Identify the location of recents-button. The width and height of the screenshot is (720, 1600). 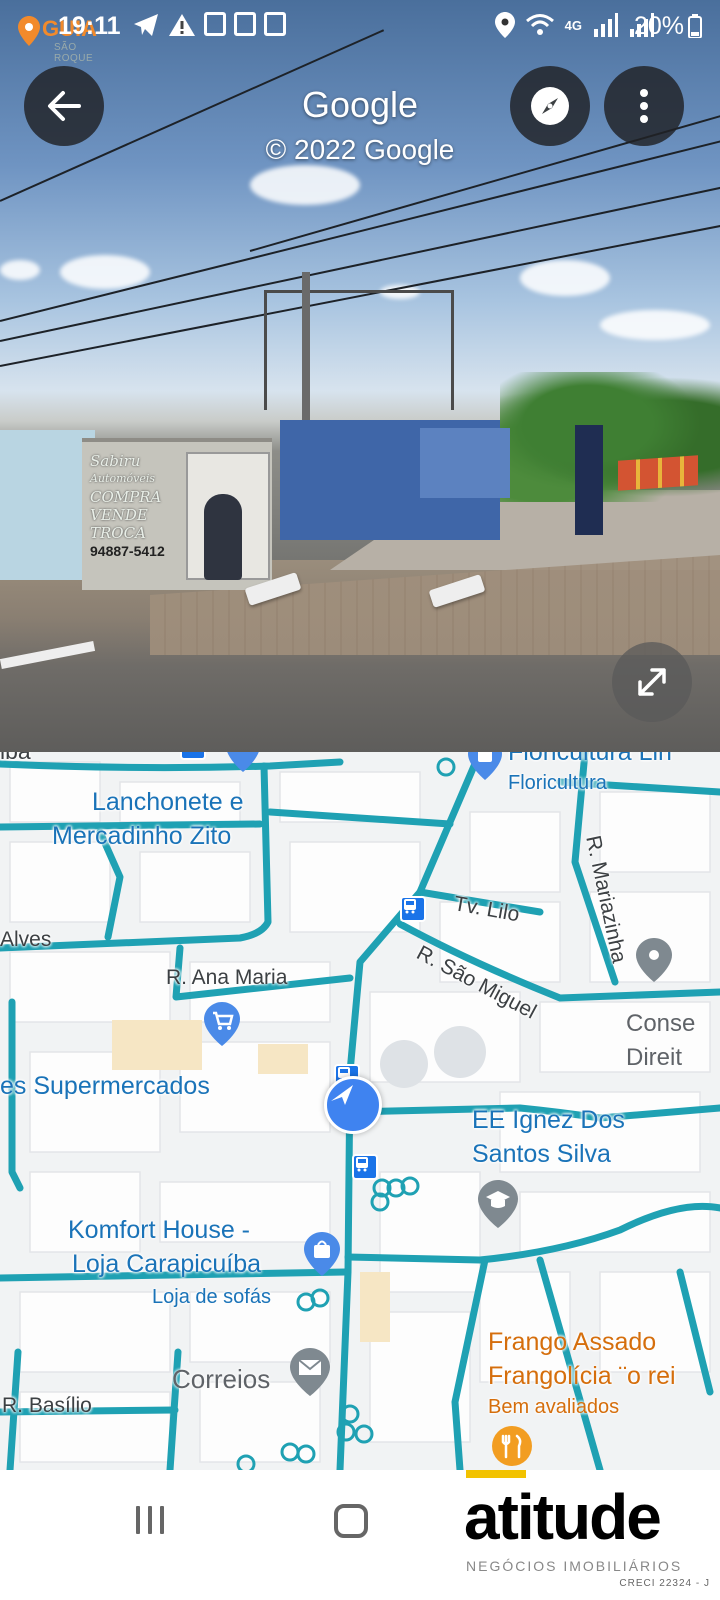
(154, 1521).